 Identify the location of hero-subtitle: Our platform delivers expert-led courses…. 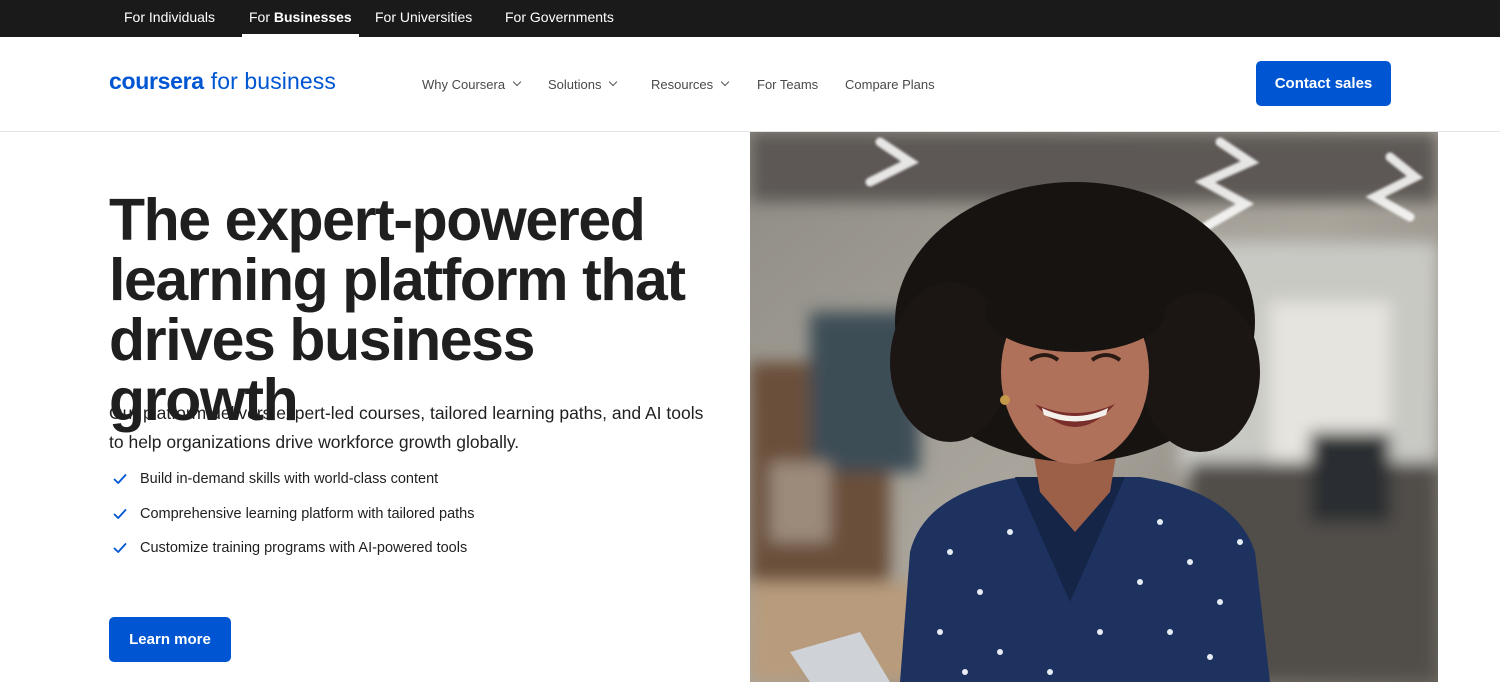
(406, 427).